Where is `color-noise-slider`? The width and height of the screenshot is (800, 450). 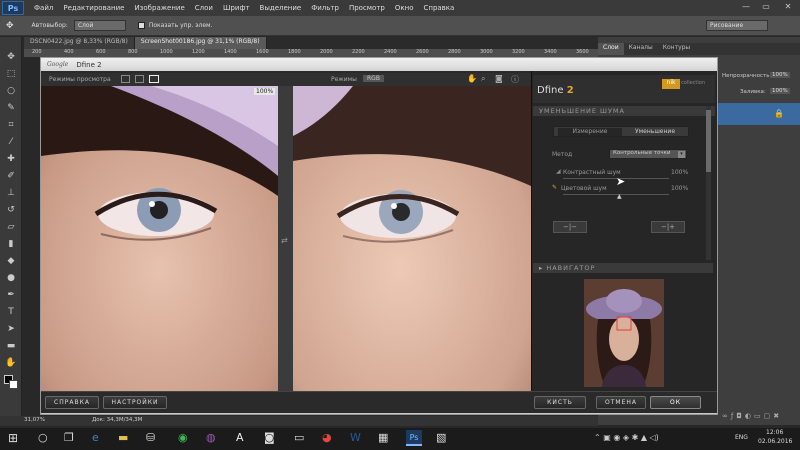
color-noise-slider is located at coordinates (616, 194).